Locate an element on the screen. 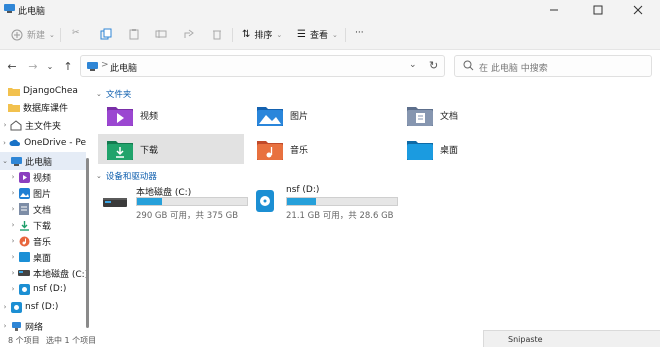 The height and width of the screenshot is (347, 660). drives-group-header: ⌄ 设备和驱动器 is located at coordinates (126, 176).